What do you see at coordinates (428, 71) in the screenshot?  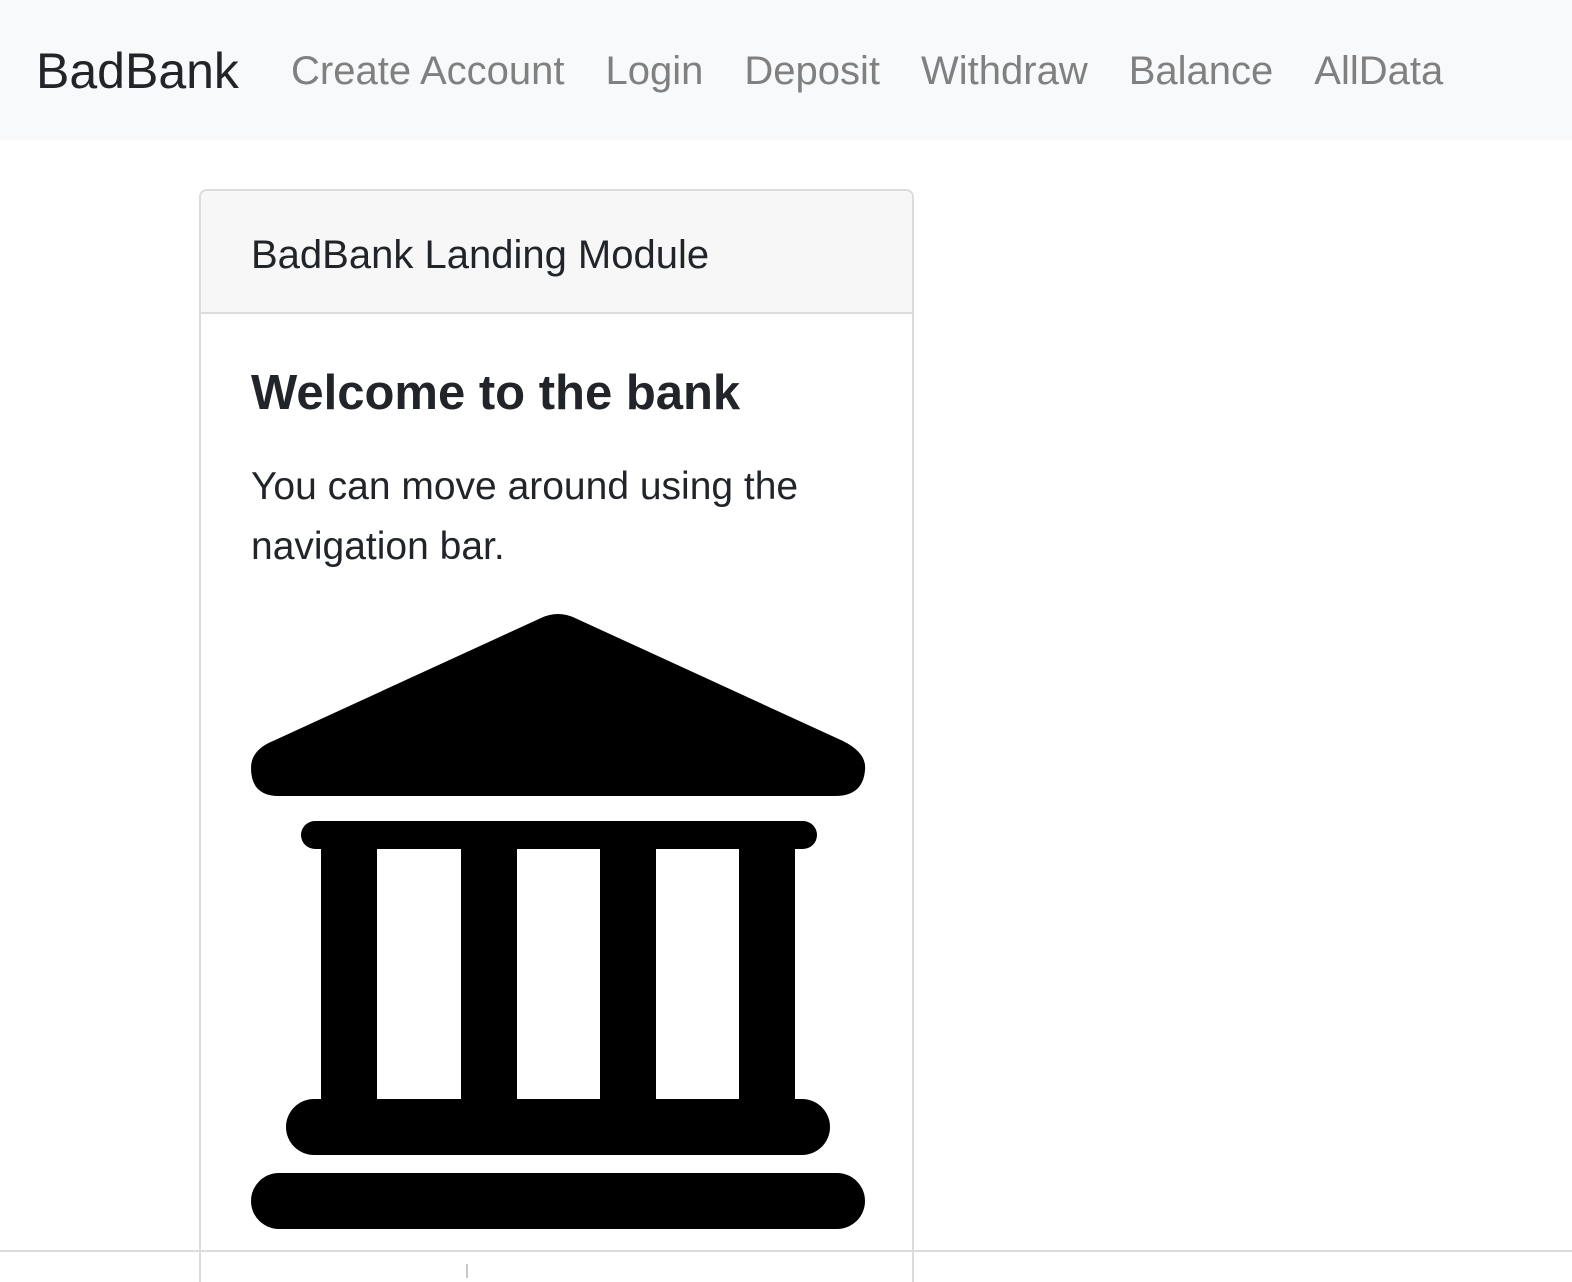 I see `nav-link-create-account: Create Account` at bounding box center [428, 71].